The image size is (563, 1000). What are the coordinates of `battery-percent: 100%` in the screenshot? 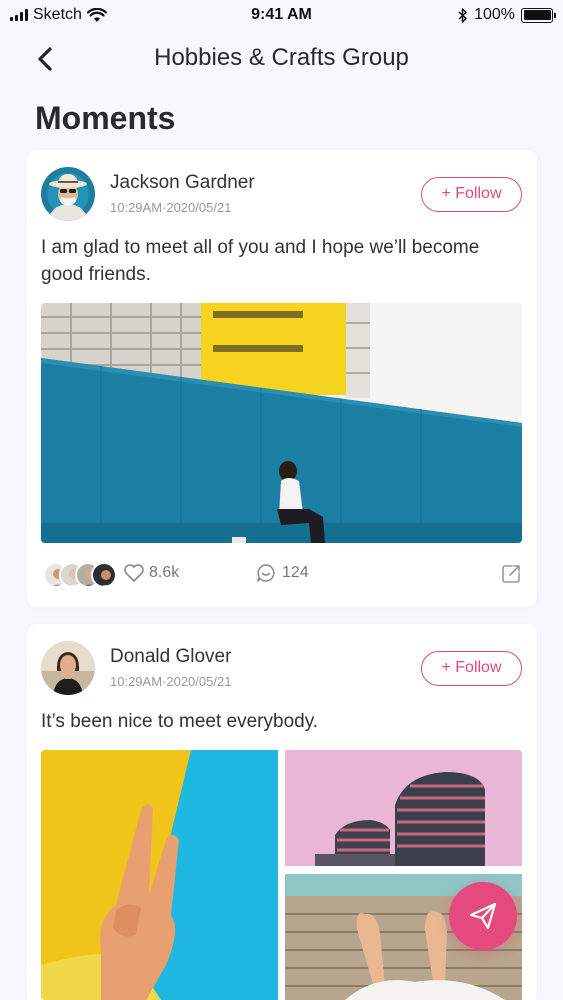 It's located at (494, 14).